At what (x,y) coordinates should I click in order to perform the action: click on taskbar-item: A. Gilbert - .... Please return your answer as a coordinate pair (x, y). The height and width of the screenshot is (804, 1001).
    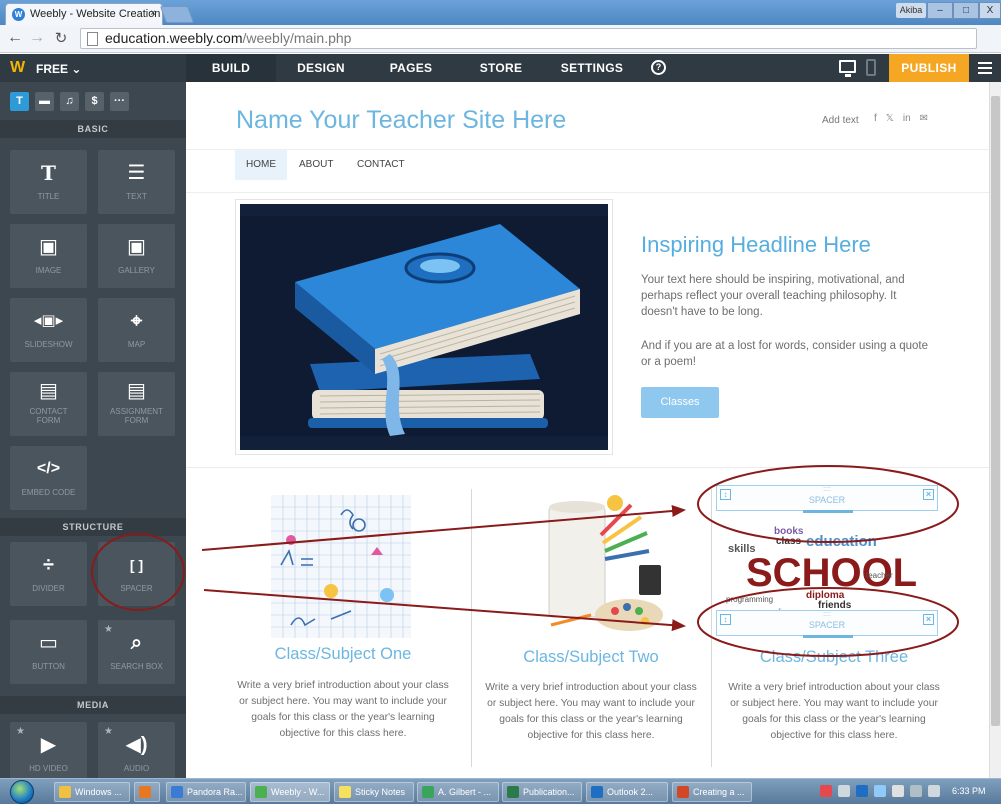
    Looking at the image, I should click on (458, 792).